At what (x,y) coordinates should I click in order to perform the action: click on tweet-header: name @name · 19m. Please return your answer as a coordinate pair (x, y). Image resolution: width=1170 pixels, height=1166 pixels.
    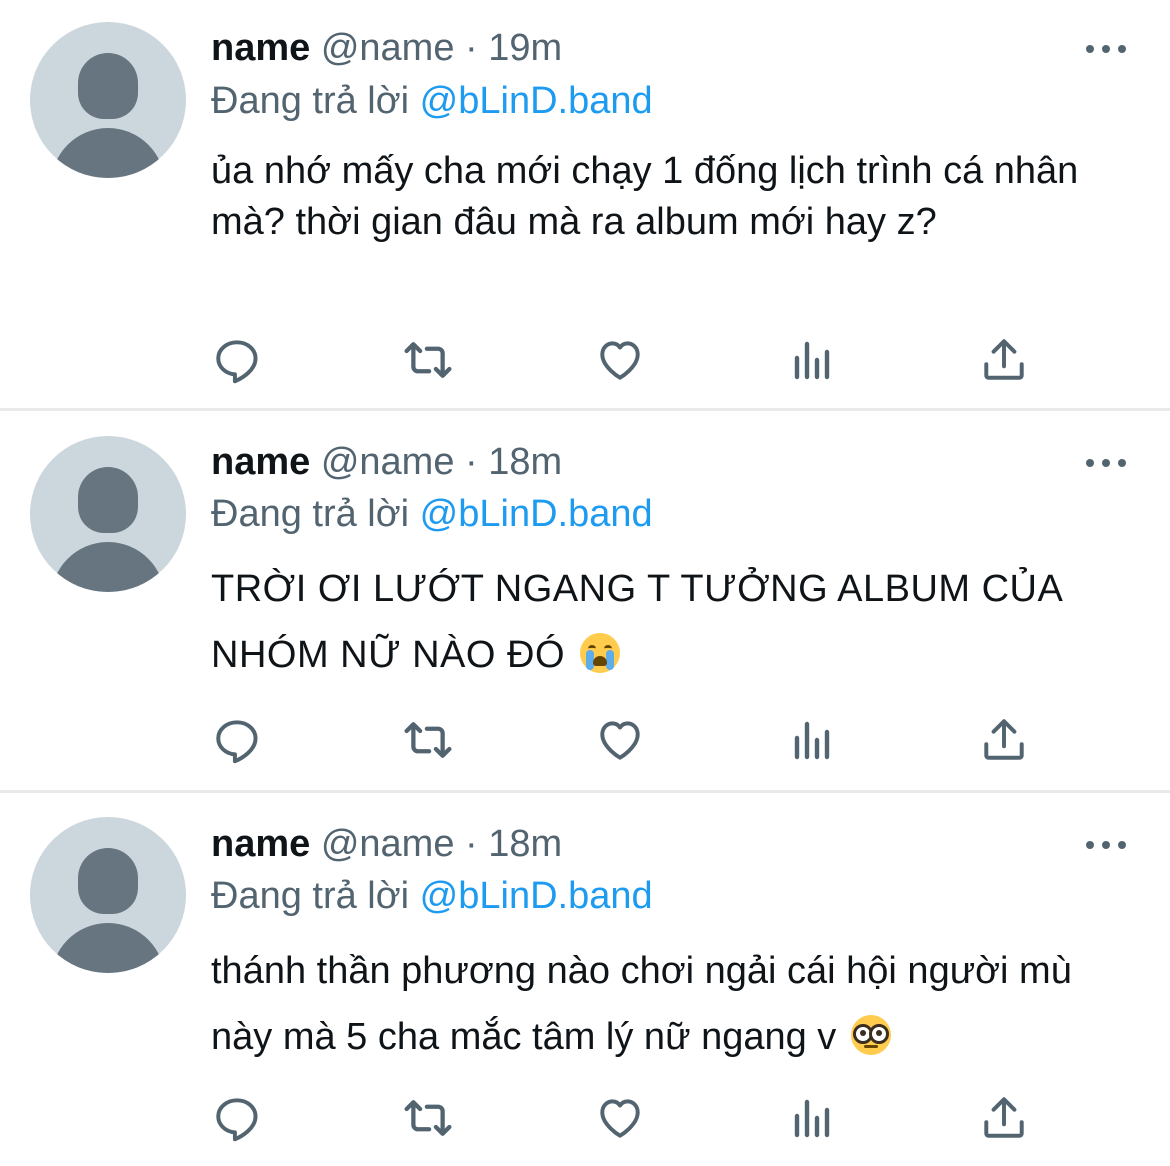
    Looking at the image, I should click on (386, 48).